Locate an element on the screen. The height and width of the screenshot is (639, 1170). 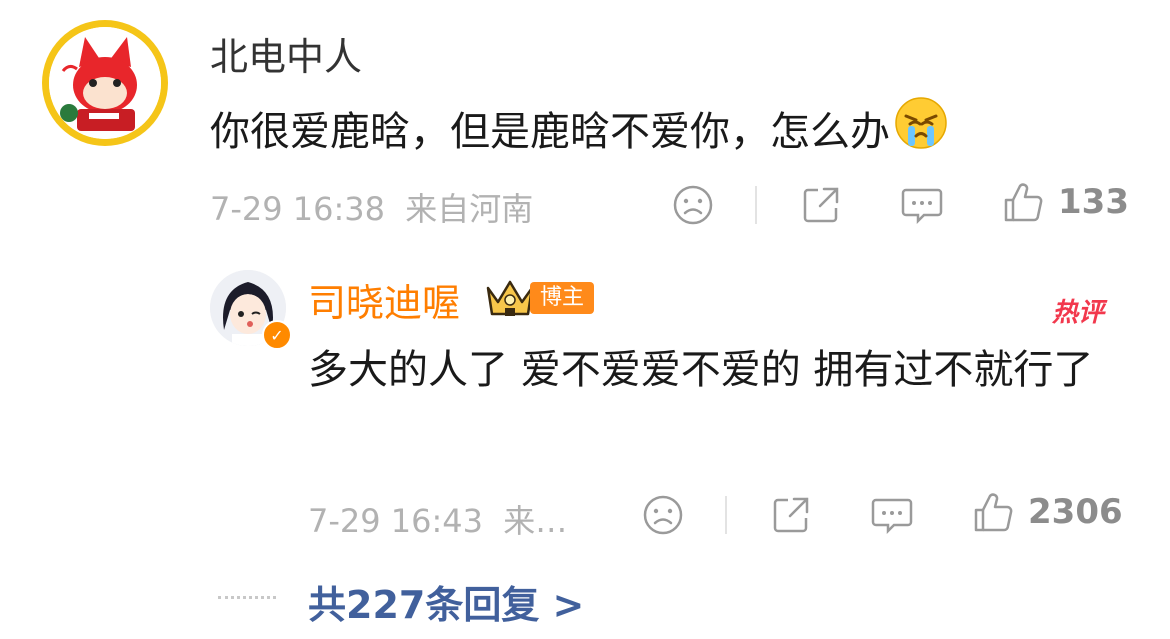
comment-meta: 7-29 16:38 来自河南 is located at coordinates (371, 207).